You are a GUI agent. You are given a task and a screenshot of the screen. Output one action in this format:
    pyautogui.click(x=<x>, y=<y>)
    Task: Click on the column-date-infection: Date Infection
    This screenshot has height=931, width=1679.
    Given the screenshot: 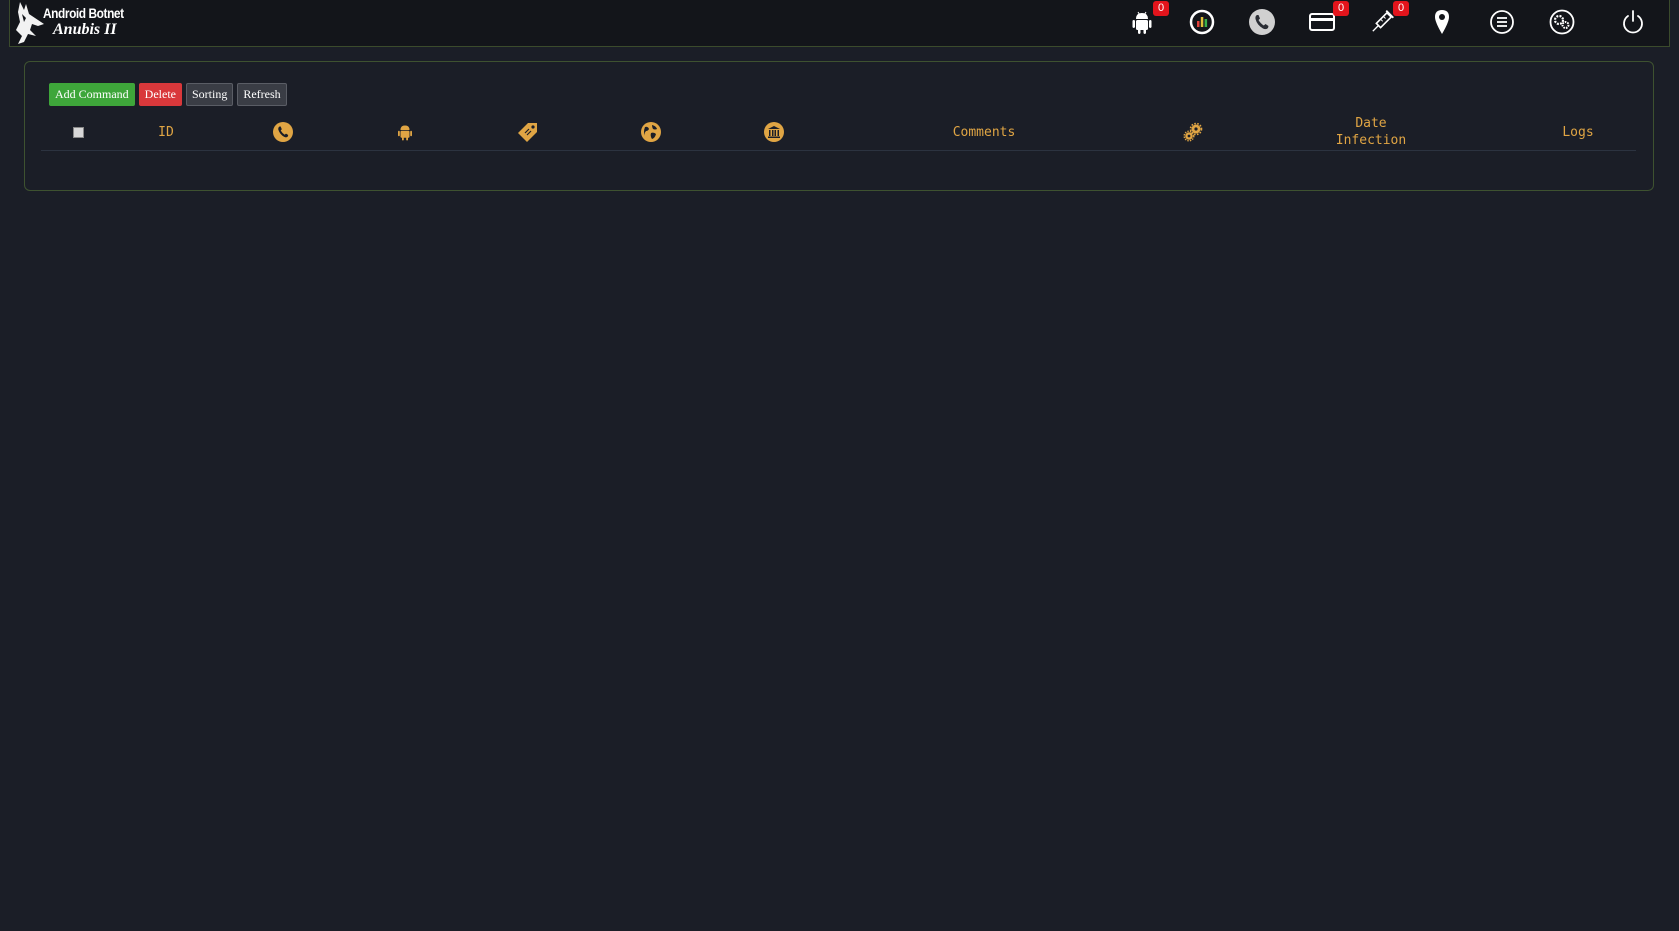 What is the action you would take?
    pyautogui.click(x=1371, y=132)
    